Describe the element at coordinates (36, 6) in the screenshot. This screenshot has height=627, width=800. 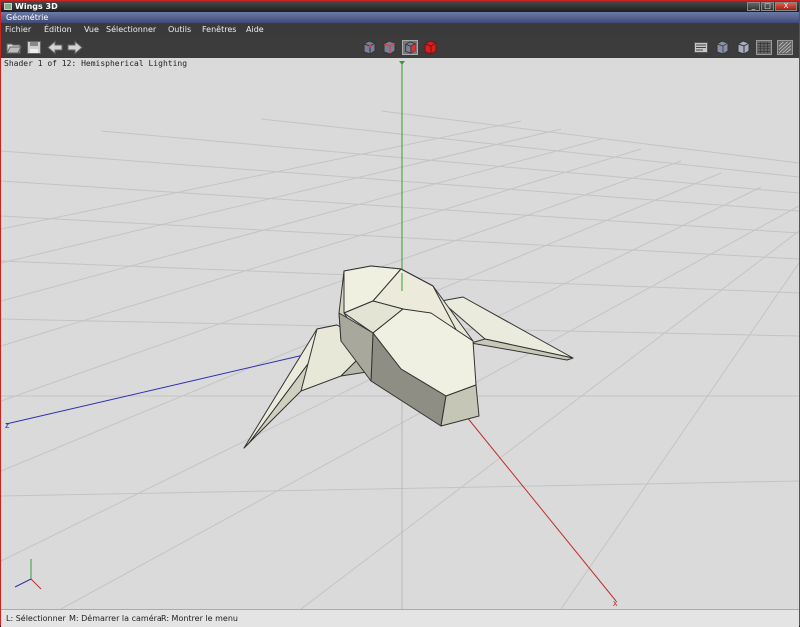
I see `window-title: Wings 3D` at that location.